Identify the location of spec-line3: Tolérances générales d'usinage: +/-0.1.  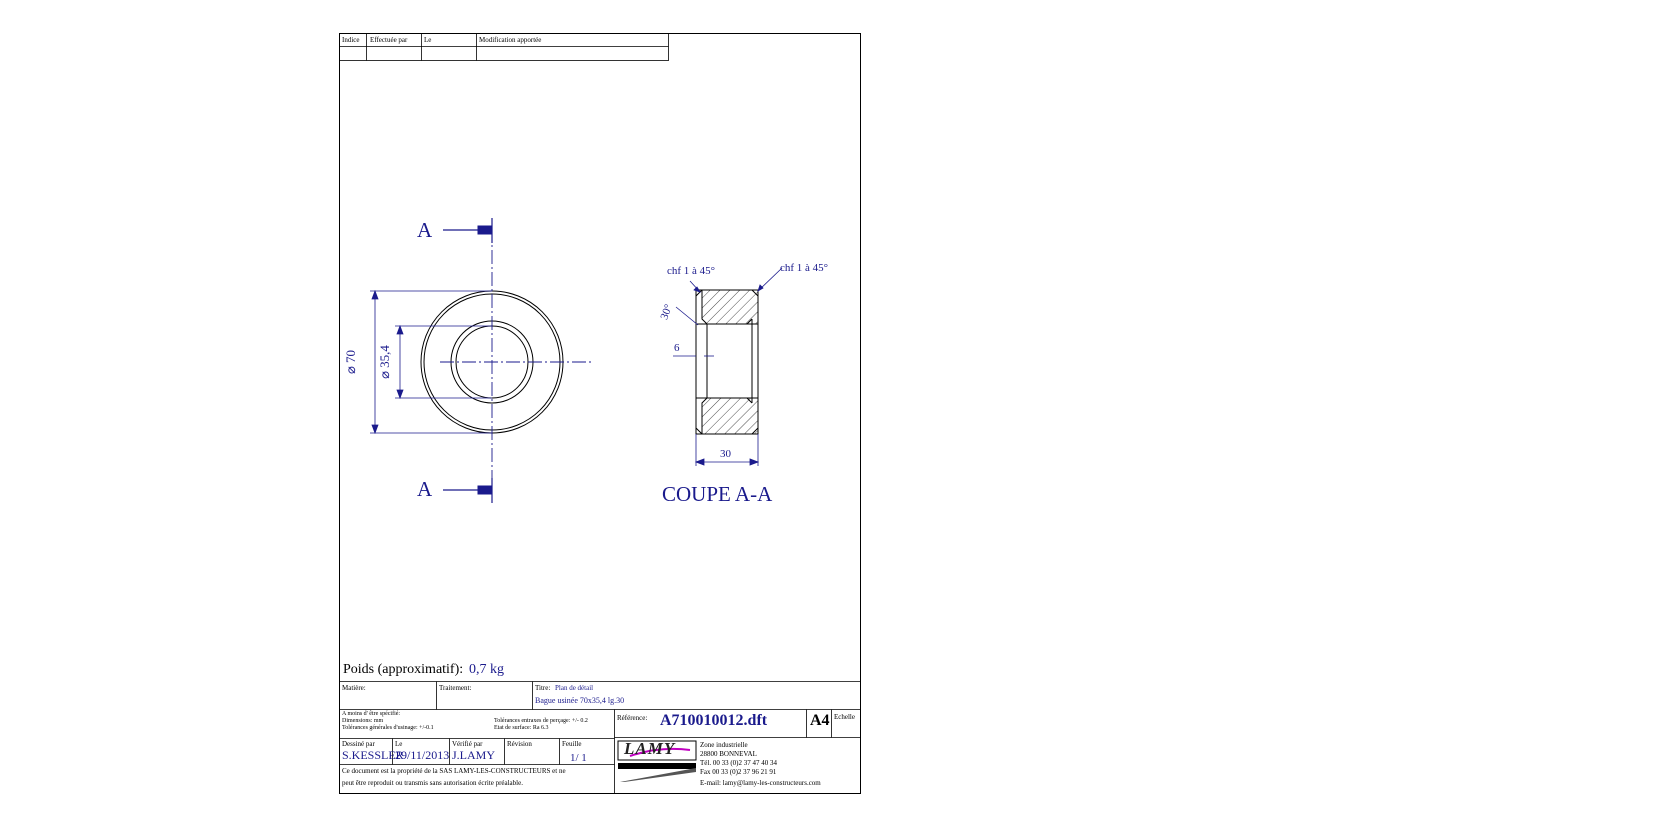
(388, 728).